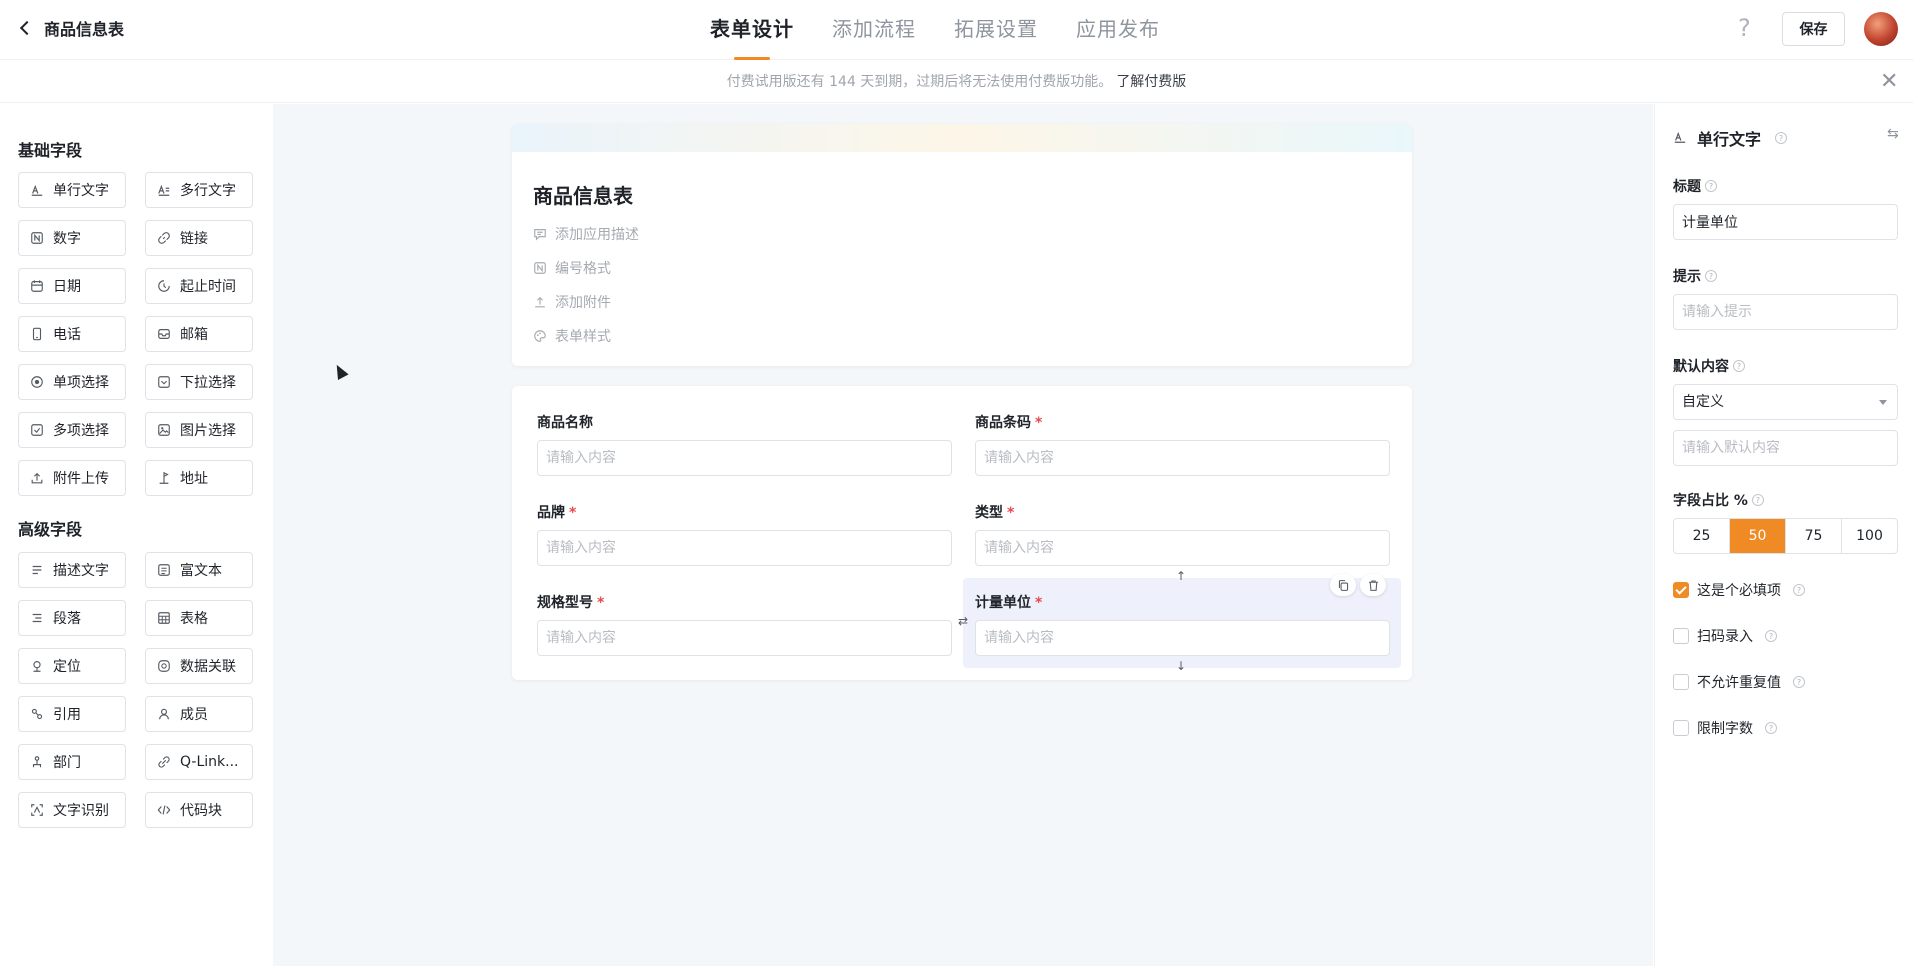 This screenshot has width=1913, height=966. Describe the element at coordinates (962, 138) in the screenshot. I see `header-gradient-banner` at that location.